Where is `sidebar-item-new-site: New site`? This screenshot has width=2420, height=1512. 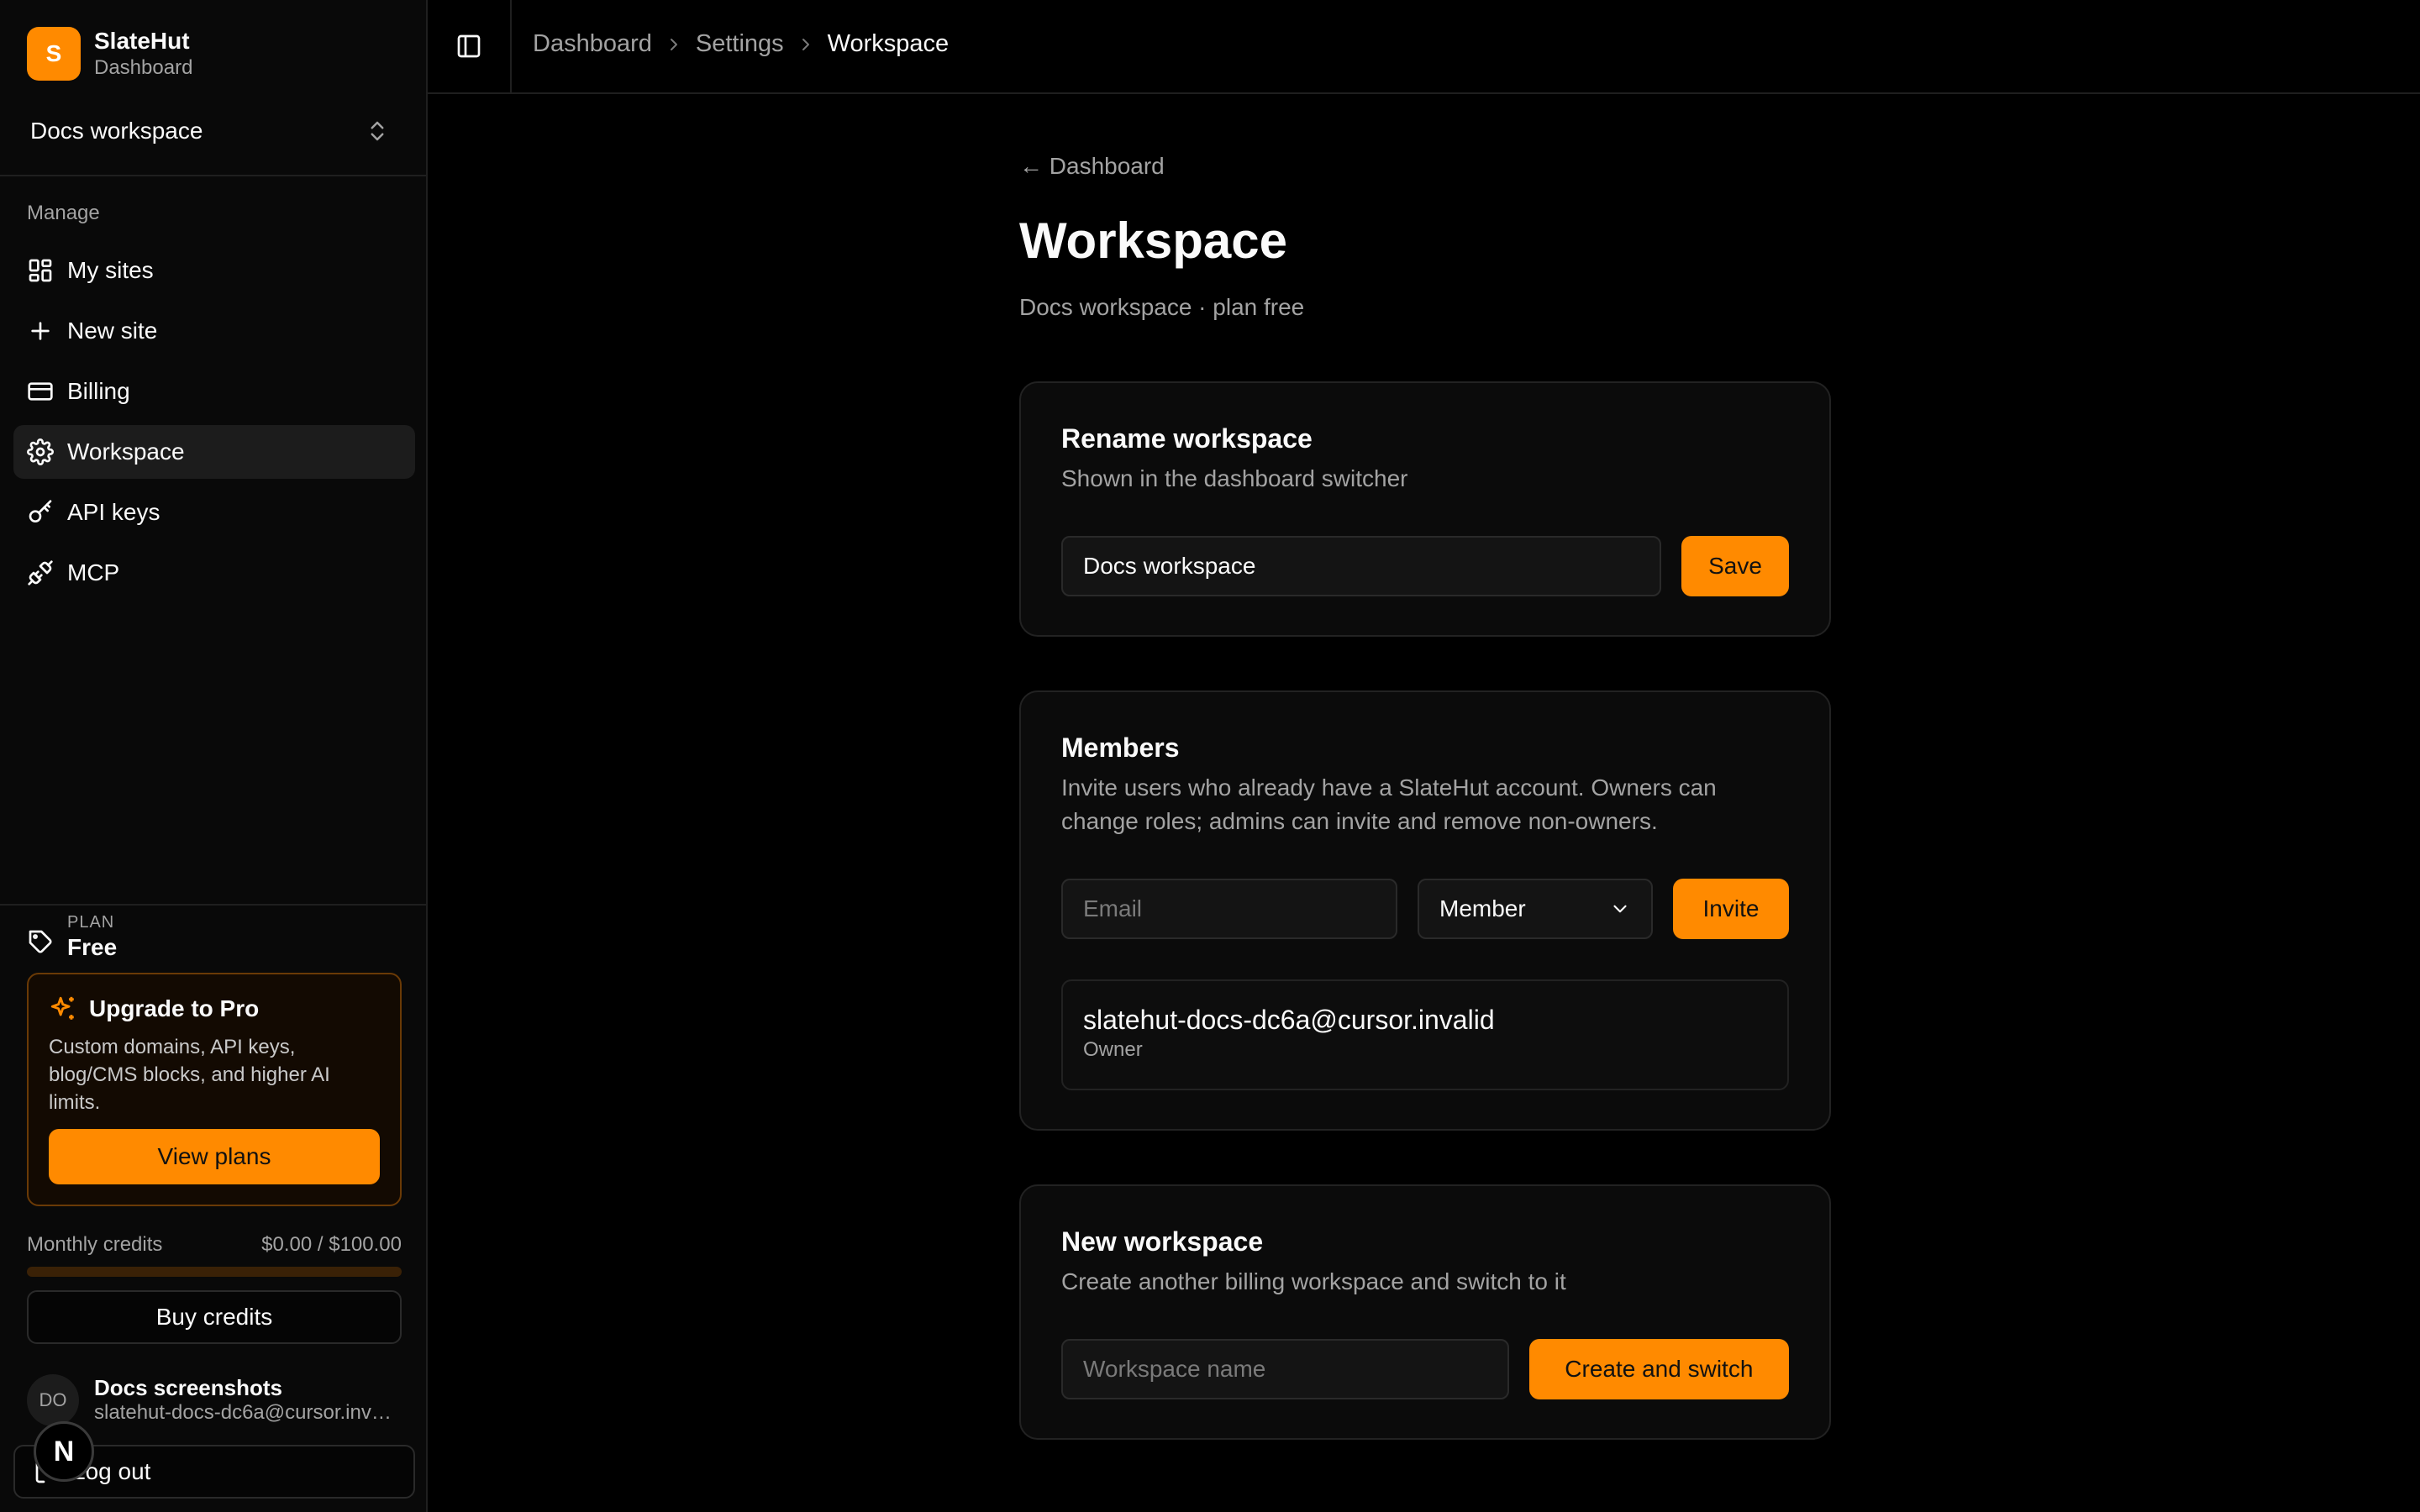
sidebar-item-new-site: New site is located at coordinates (214, 331).